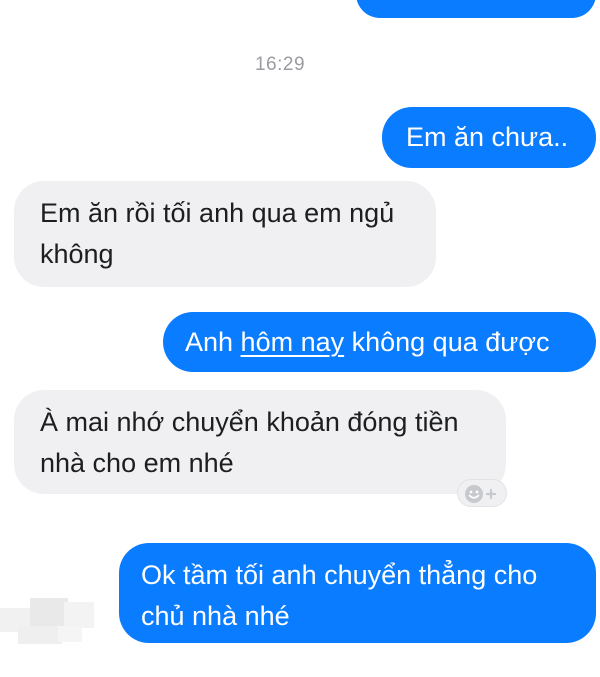  What do you see at coordinates (50, 622) in the screenshot?
I see `avatar` at bounding box center [50, 622].